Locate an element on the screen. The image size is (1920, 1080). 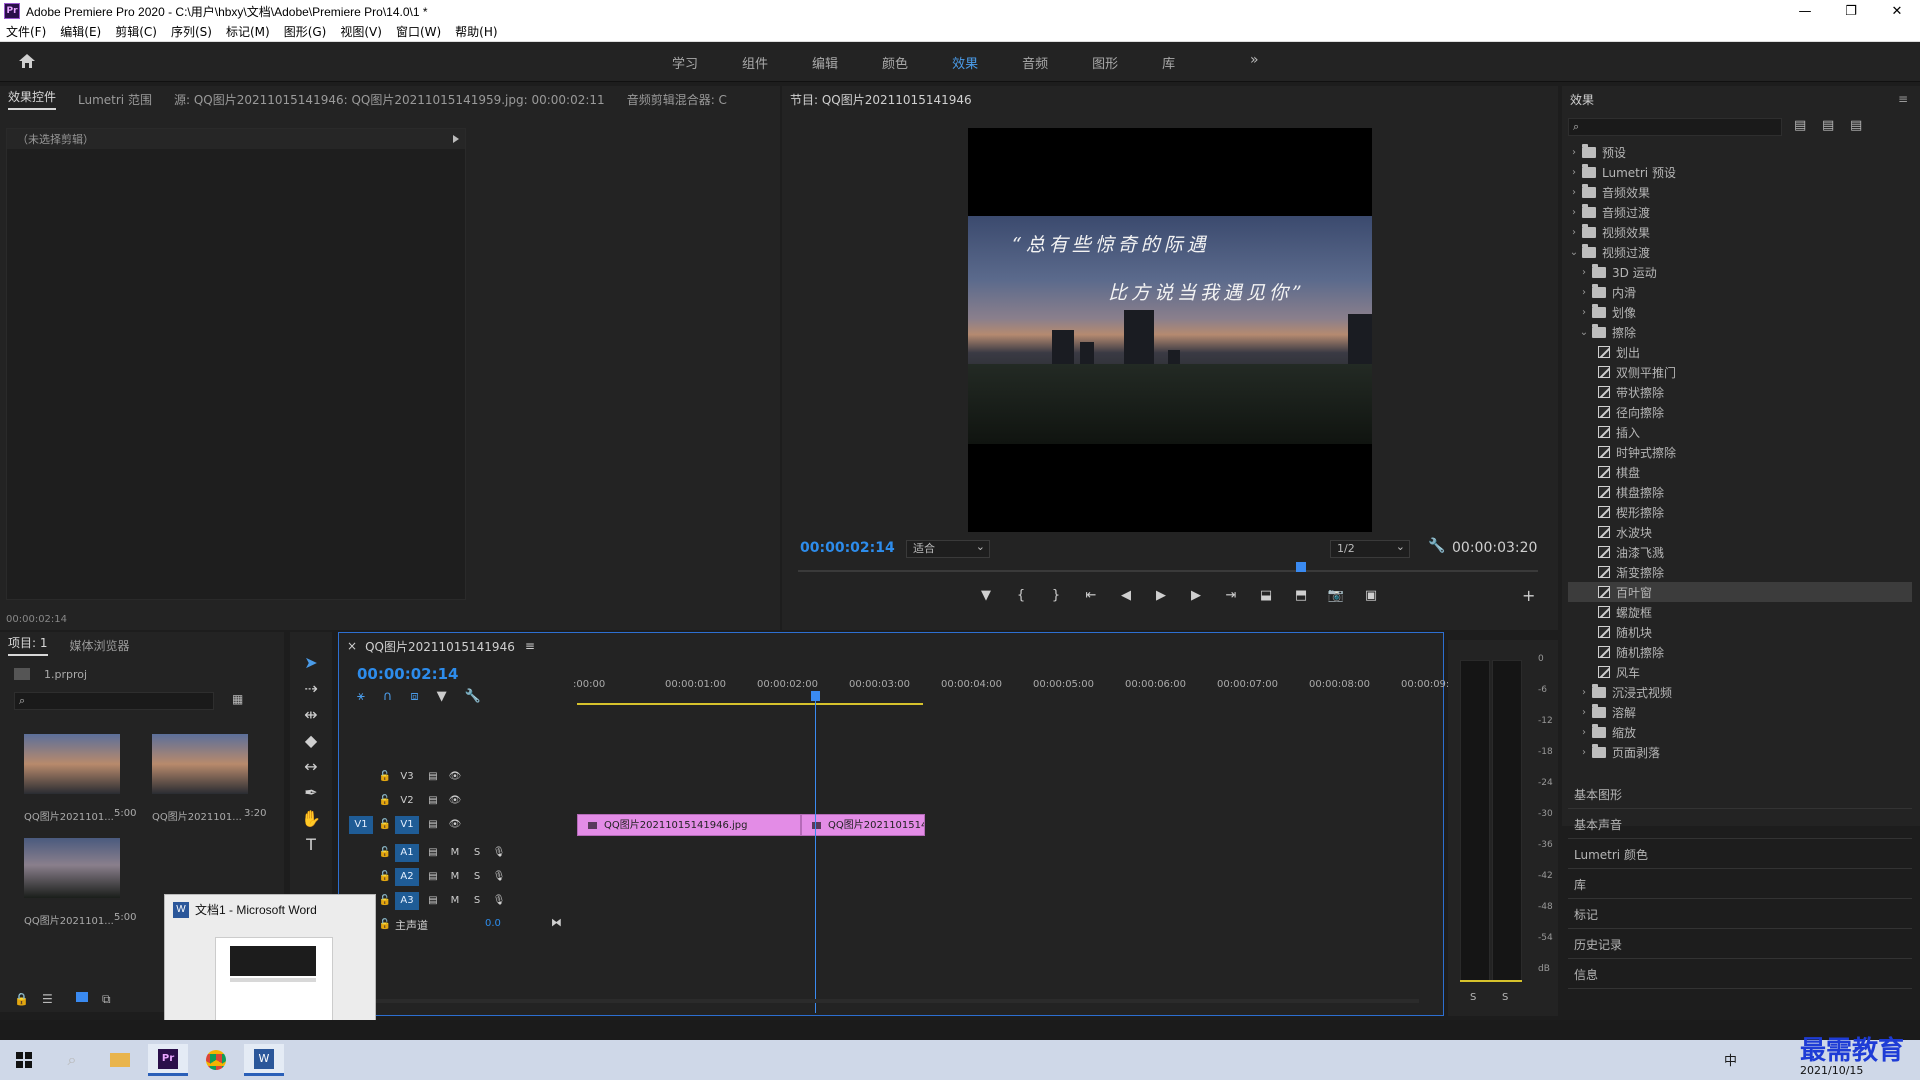
transition-folder: › 内滑 is located at coordinates (1740, 292).